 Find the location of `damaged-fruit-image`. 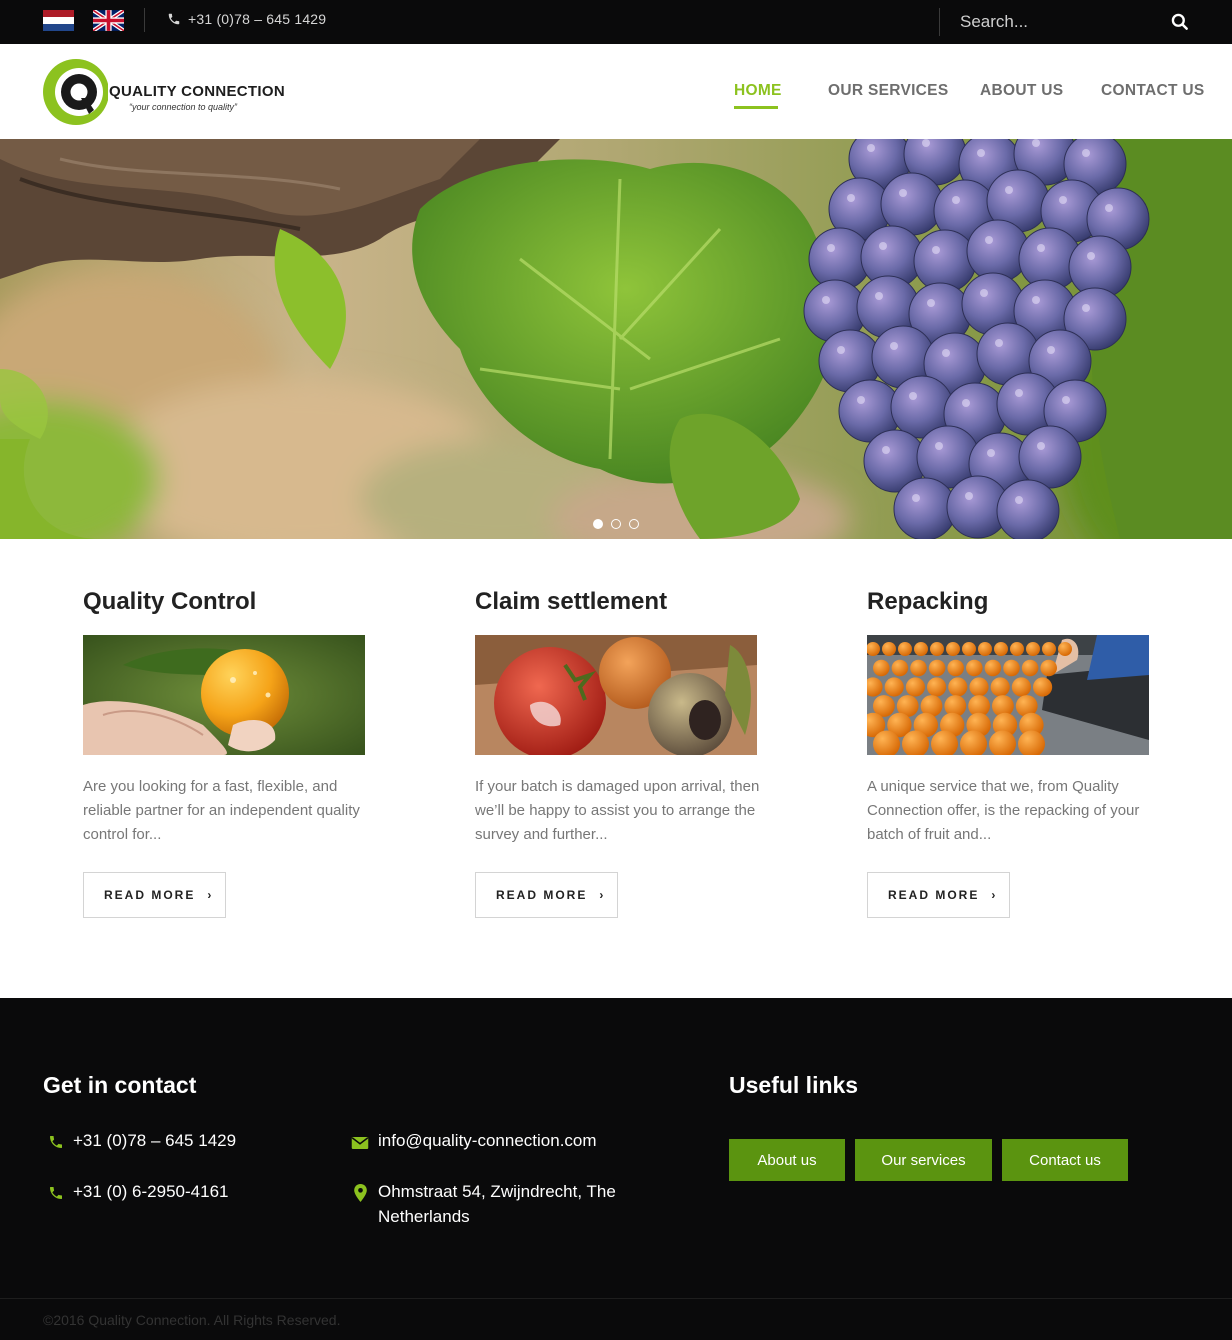

damaged-fruit-image is located at coordinates (616, 695).